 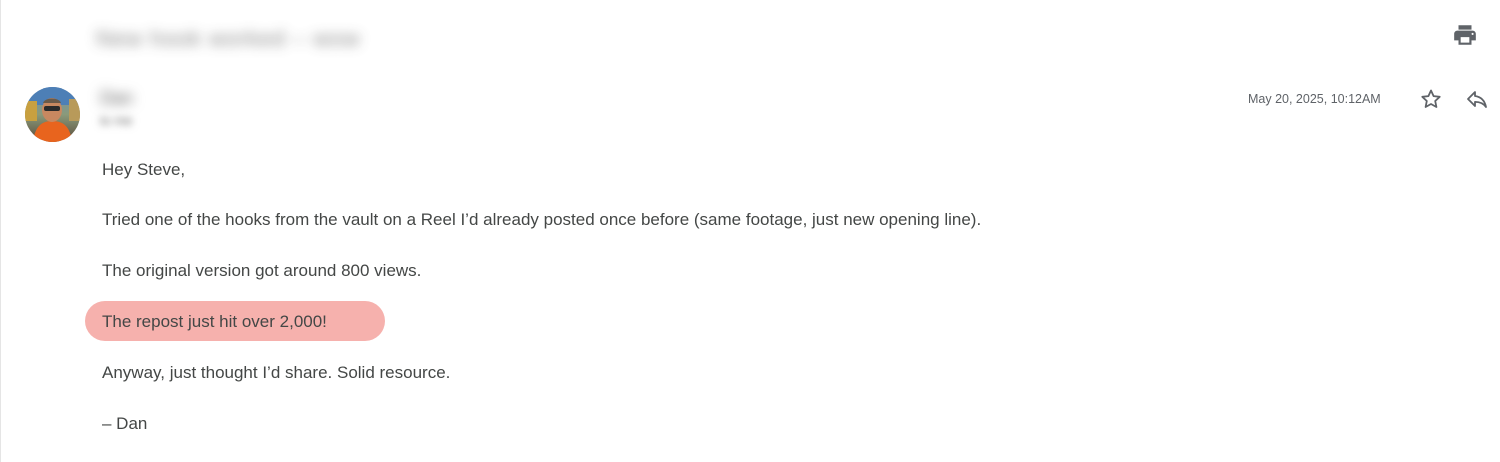 What do you see at coordinates (228, 38) in the screenshot?
I see `subject-text: New hook worked – wow` at bounding box center [228, 38].